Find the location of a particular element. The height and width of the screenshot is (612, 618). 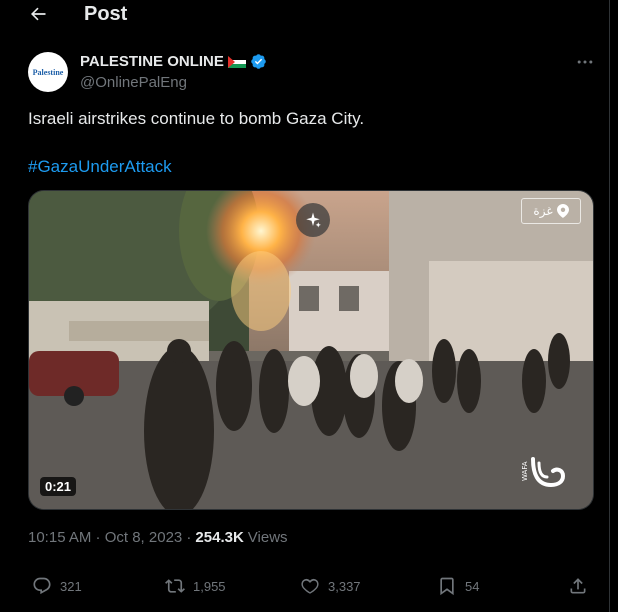

author-name-row: PALESTINE ONLINE is located at coordinates (173, 61).